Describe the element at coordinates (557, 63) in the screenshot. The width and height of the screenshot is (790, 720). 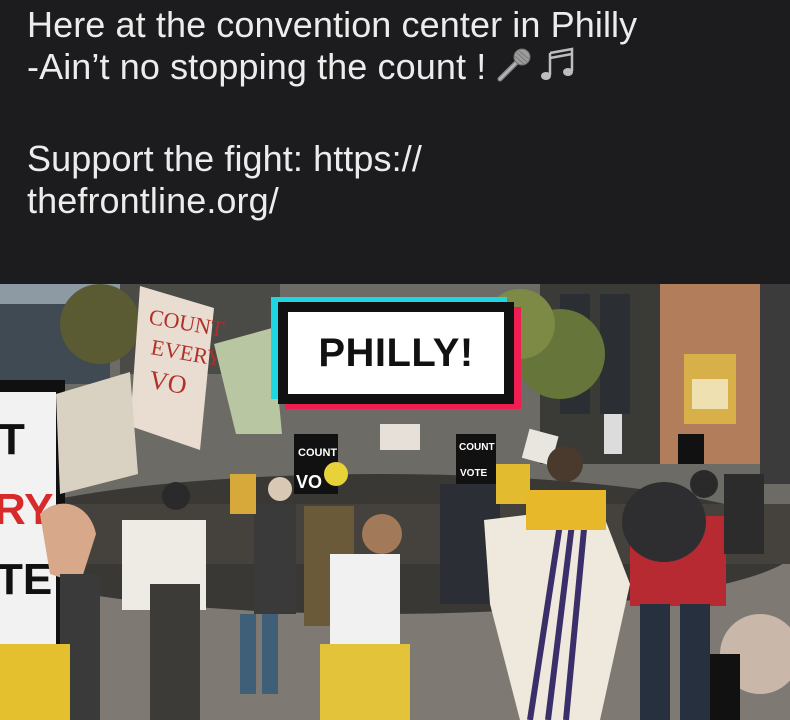
I see `musical-notes-icon` at that location.